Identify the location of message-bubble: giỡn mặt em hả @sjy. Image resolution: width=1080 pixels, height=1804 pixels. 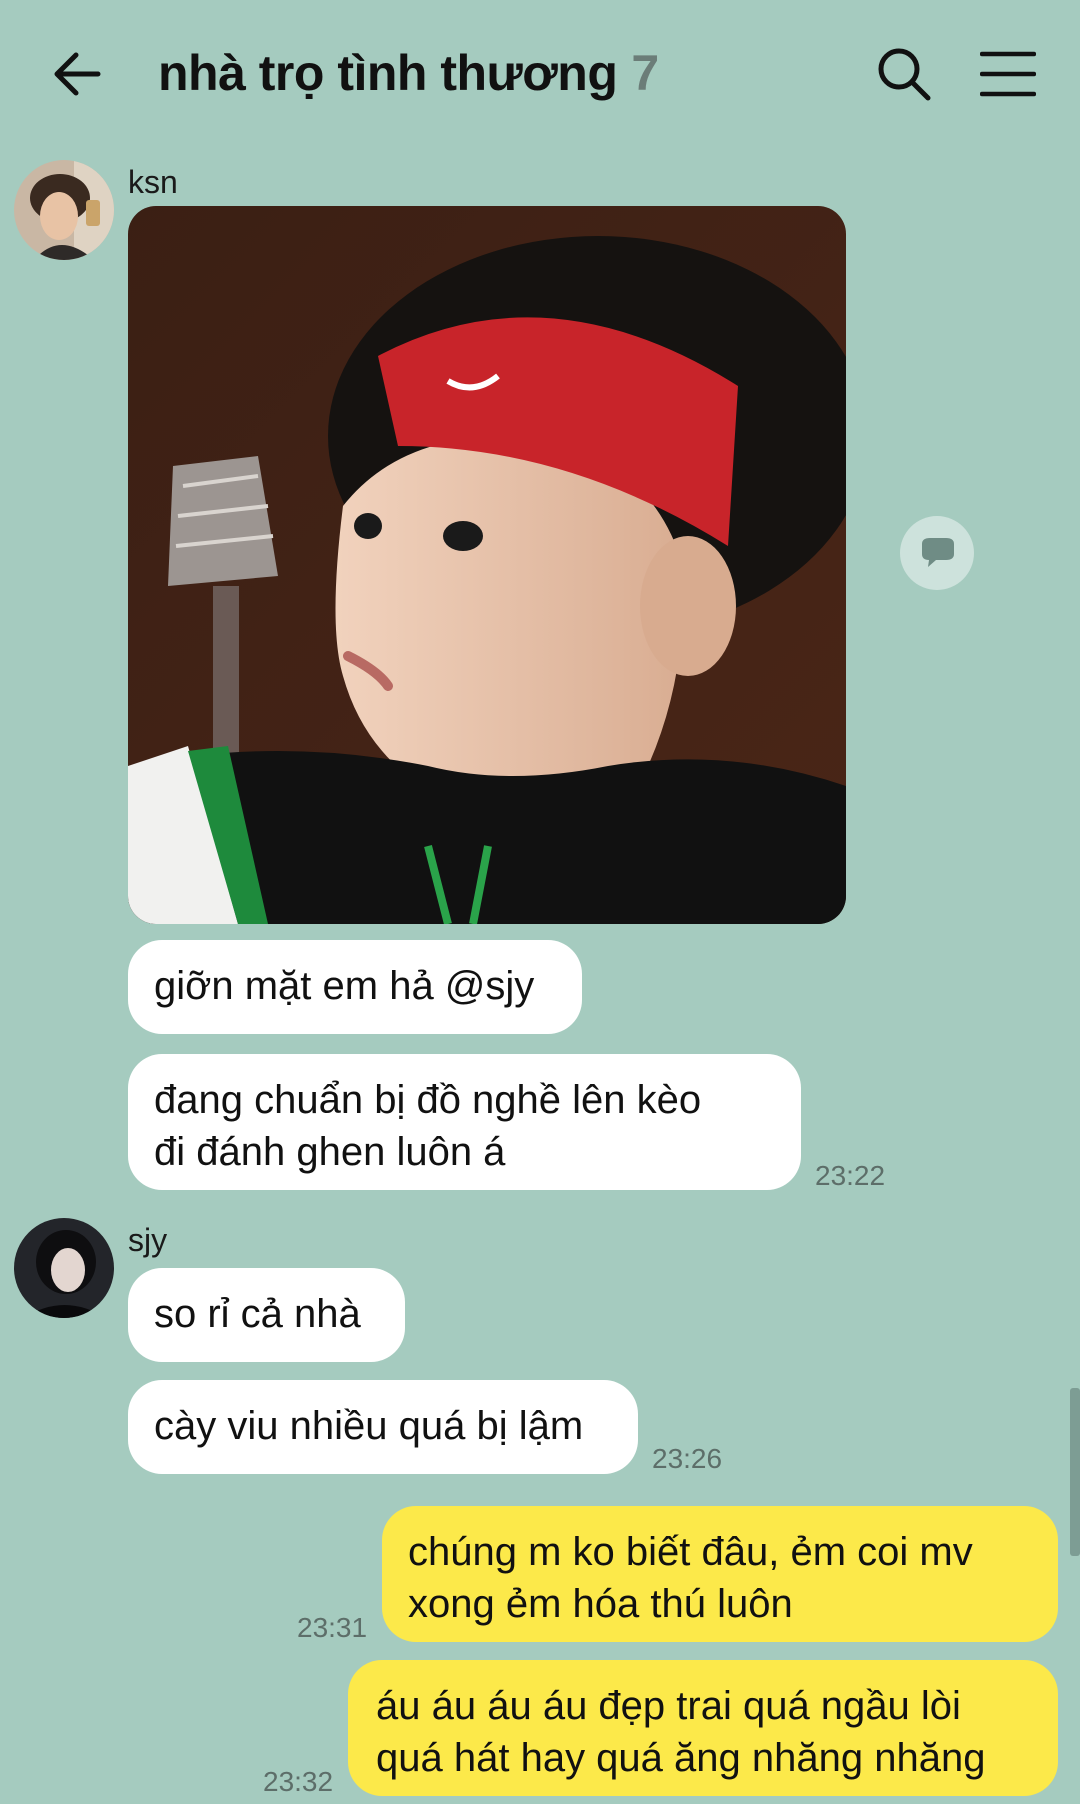
(355, 987).